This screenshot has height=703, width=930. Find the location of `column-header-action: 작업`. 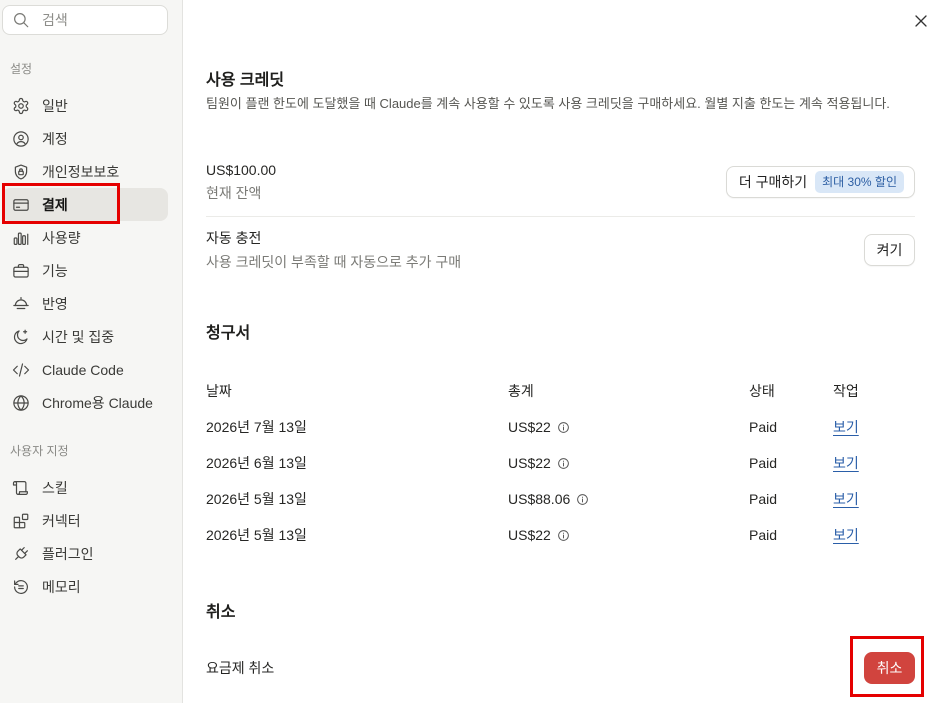

column-header-action: 작업 is located at coordinates (846, 390).